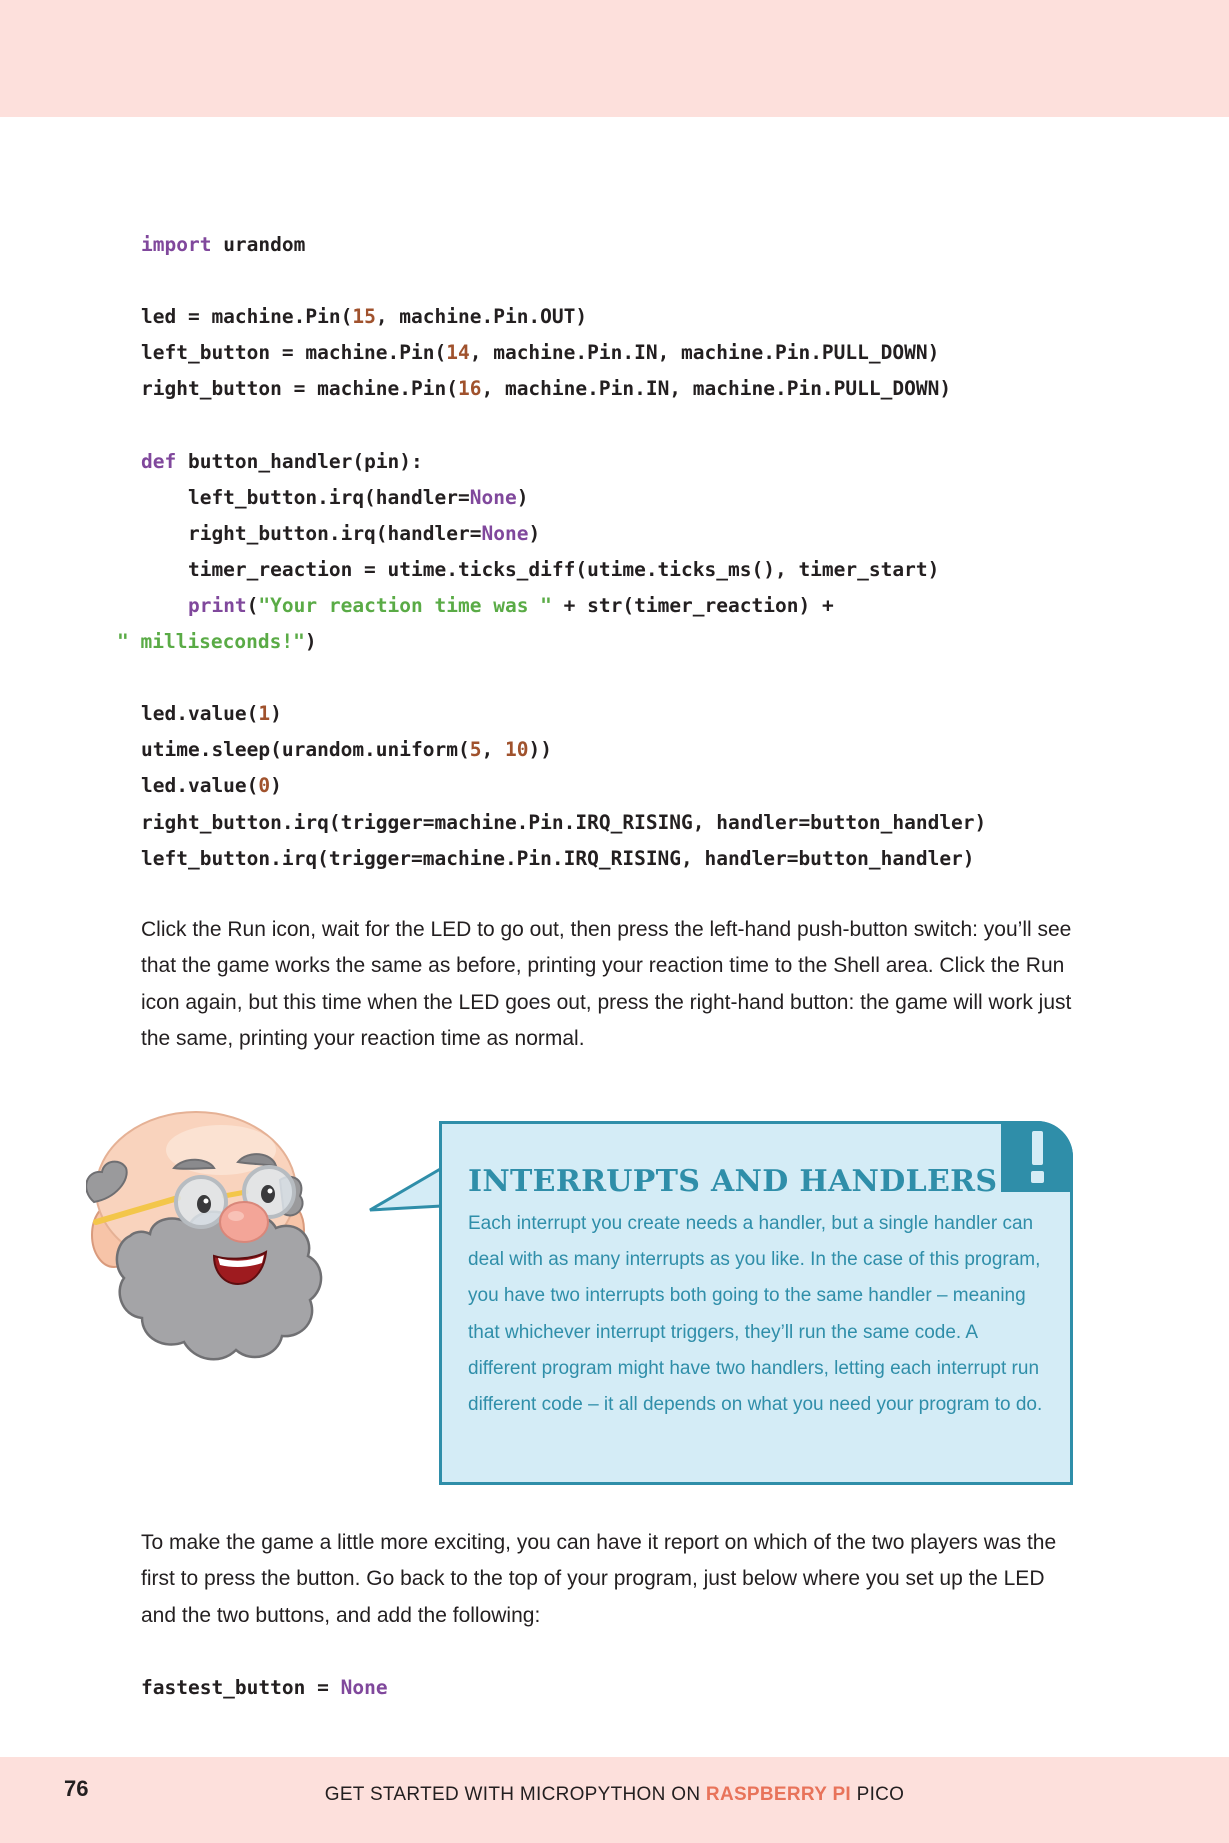 This screenshot has height=1843, width=1229. I want to click on code-line: left_button.irq(handler=None), so click(563, 498).